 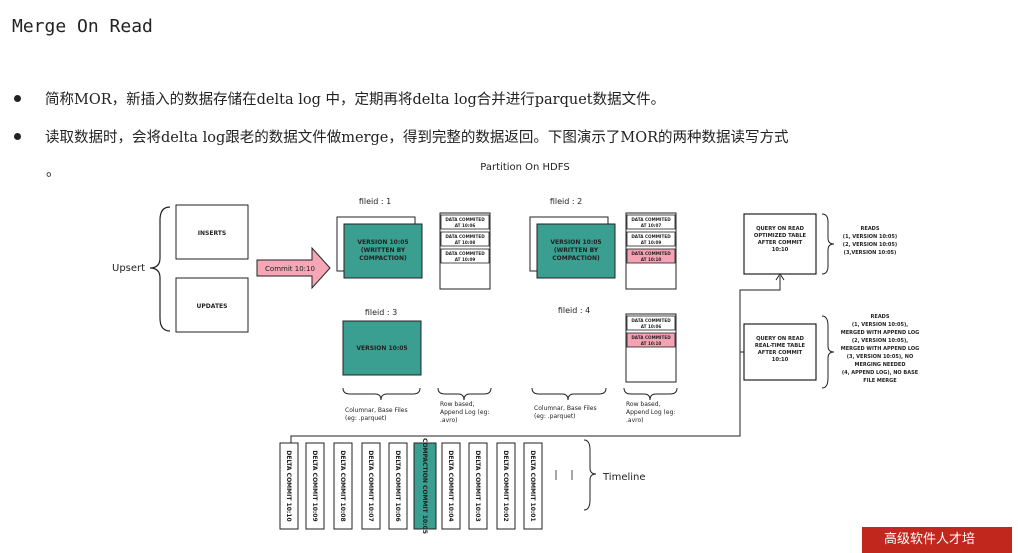 What do you see at coordinates (828, 352) in the screenshot?
I see `reads-brace-rt` at bounding box center [828, 352].